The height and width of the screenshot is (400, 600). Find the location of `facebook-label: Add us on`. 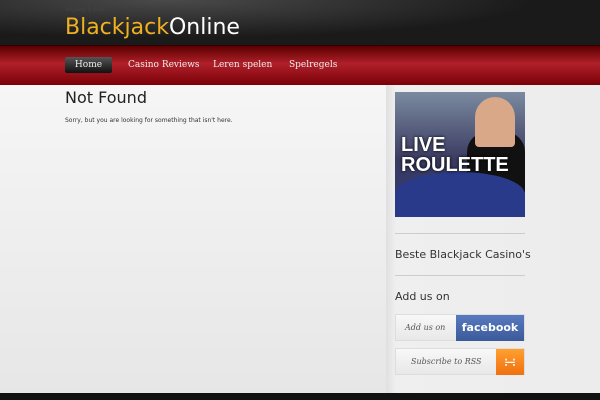

facebook-label: Add us on is located at coordinates (425, 327).